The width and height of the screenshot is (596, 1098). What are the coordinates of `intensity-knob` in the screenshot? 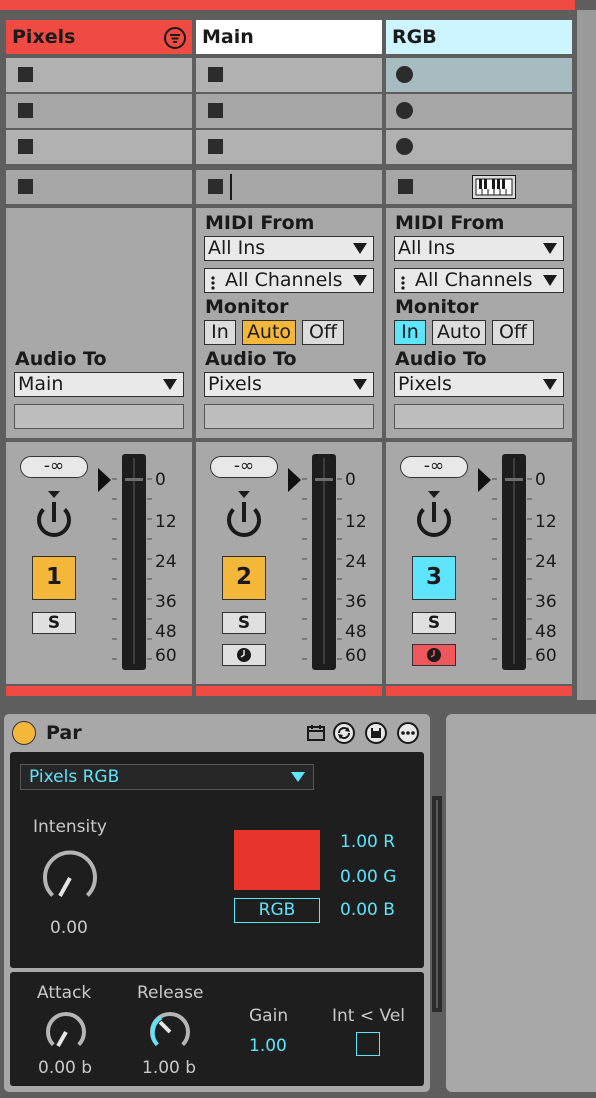 It's located at (70, 878).